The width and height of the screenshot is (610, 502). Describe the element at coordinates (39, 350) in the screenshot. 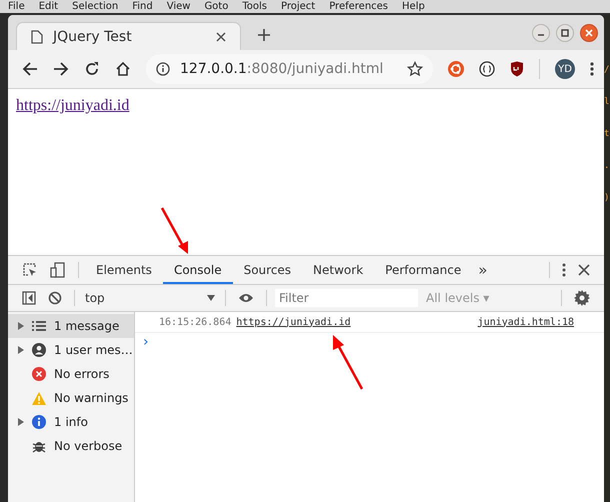

I see `user-icon` at that location.